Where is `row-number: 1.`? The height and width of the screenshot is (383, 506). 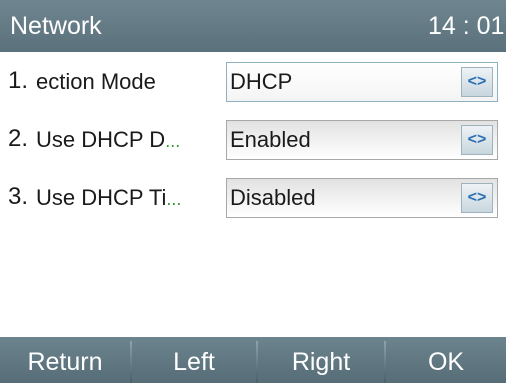 row-number: 1. is located at coordinates (18, 80).